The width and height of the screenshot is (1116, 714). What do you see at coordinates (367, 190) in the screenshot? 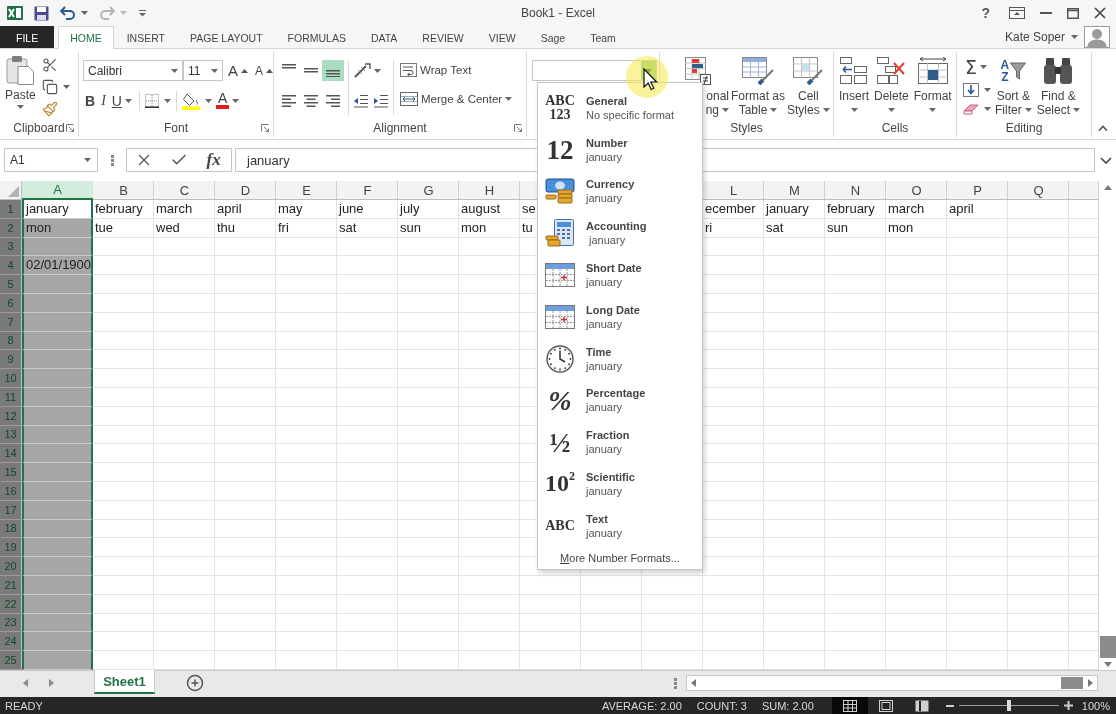
I see `column-header: F` at bounding box center [367, 190].